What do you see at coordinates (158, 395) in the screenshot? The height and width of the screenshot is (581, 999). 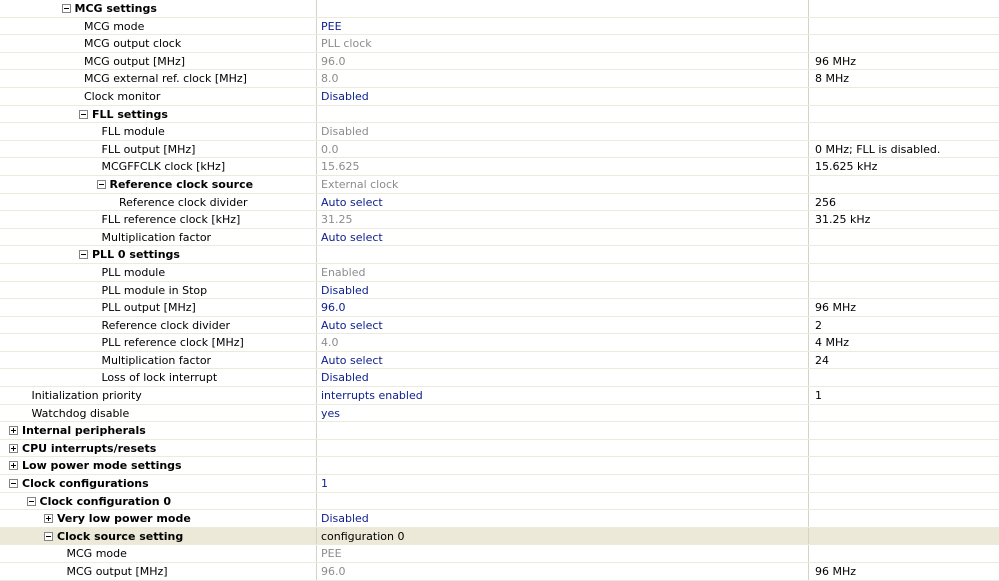 I see `property-name-cell: Initialization priority` at bounding box center [158, 395].